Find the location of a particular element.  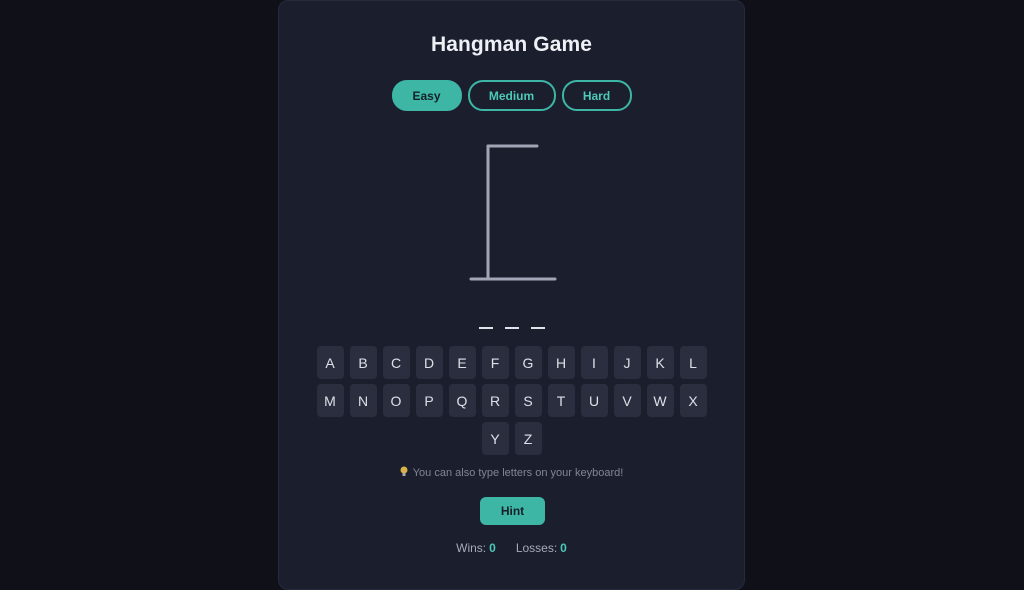

keyboard-row-2: M N O P Q R S T U V W X is located at coordinates (511, 400).